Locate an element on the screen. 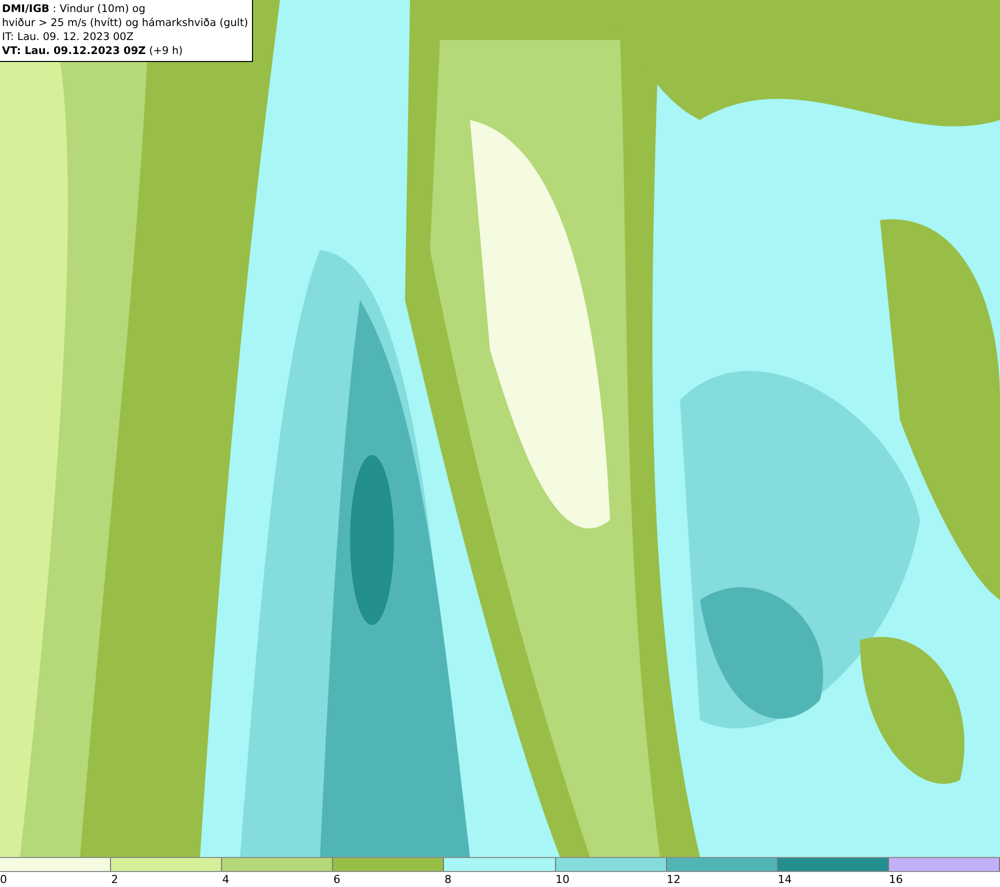  title-line: hviður > 25 m/s (hvítt) og hámarkshviða (gult) is located at coordinates (125, 23).